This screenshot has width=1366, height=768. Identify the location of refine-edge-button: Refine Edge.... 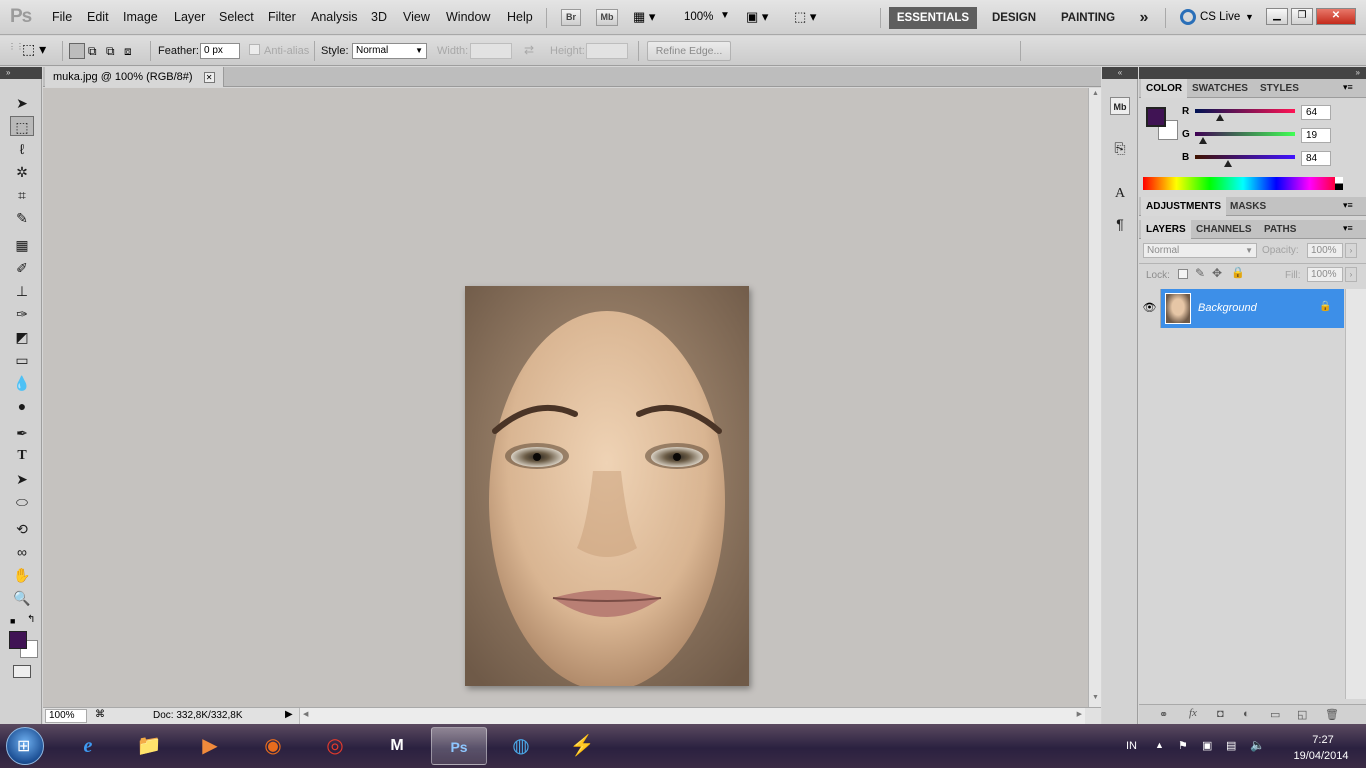
(689, 51).